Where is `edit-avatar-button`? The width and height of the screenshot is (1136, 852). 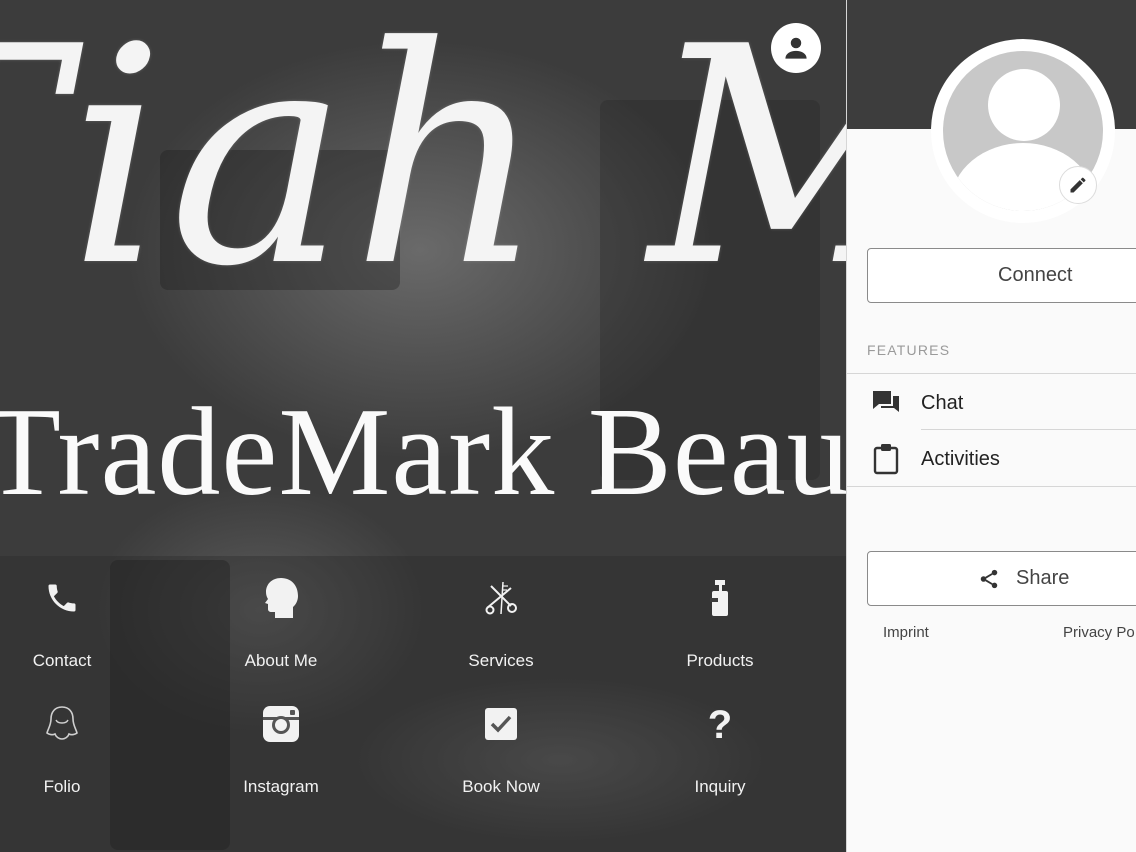
edit-avatar-button is located at coordinates (1078, 185).